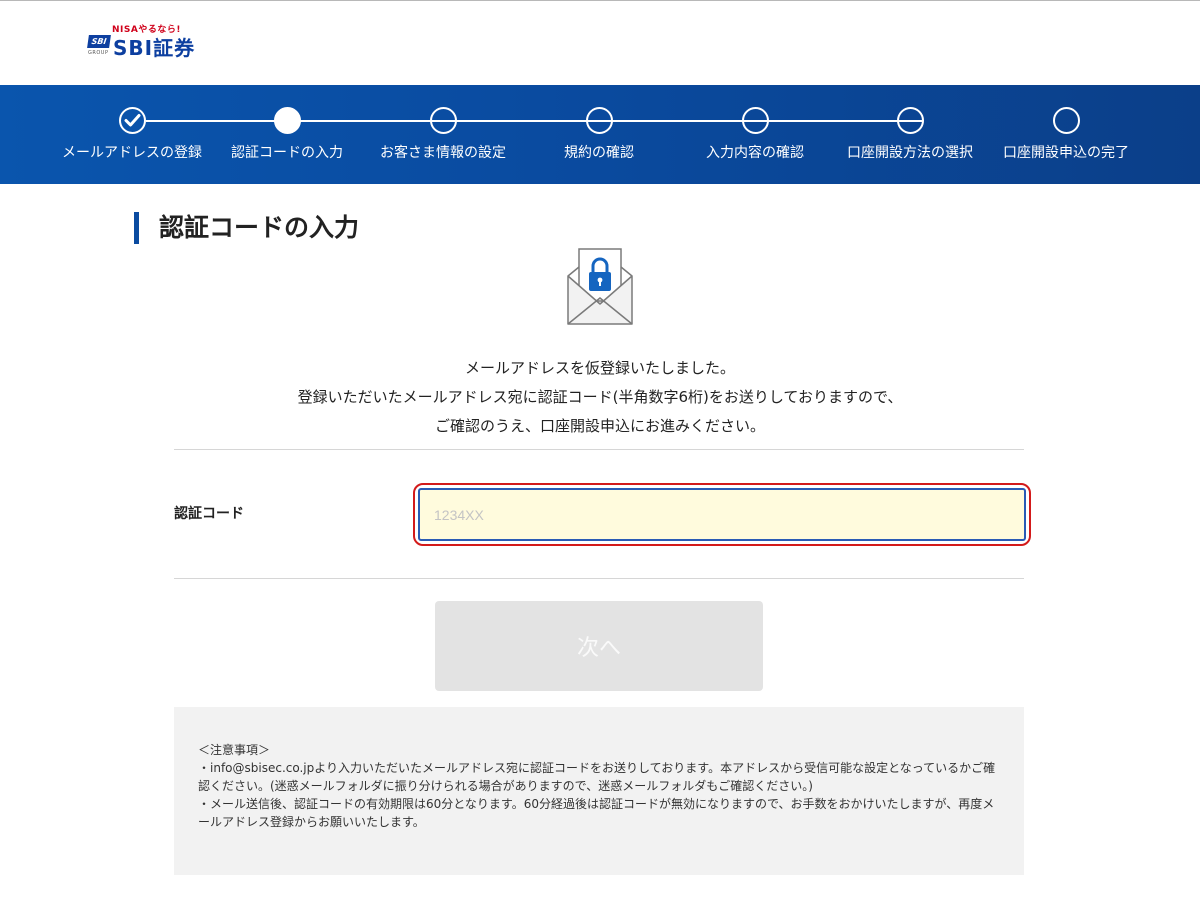 The image size is (1200, 904). What do you see at coordinates (599, 426) in the screenshot?
I see `message-line: ご確認のうえ、口座開設申込にお進みください。` at bounding box center [599, 426].